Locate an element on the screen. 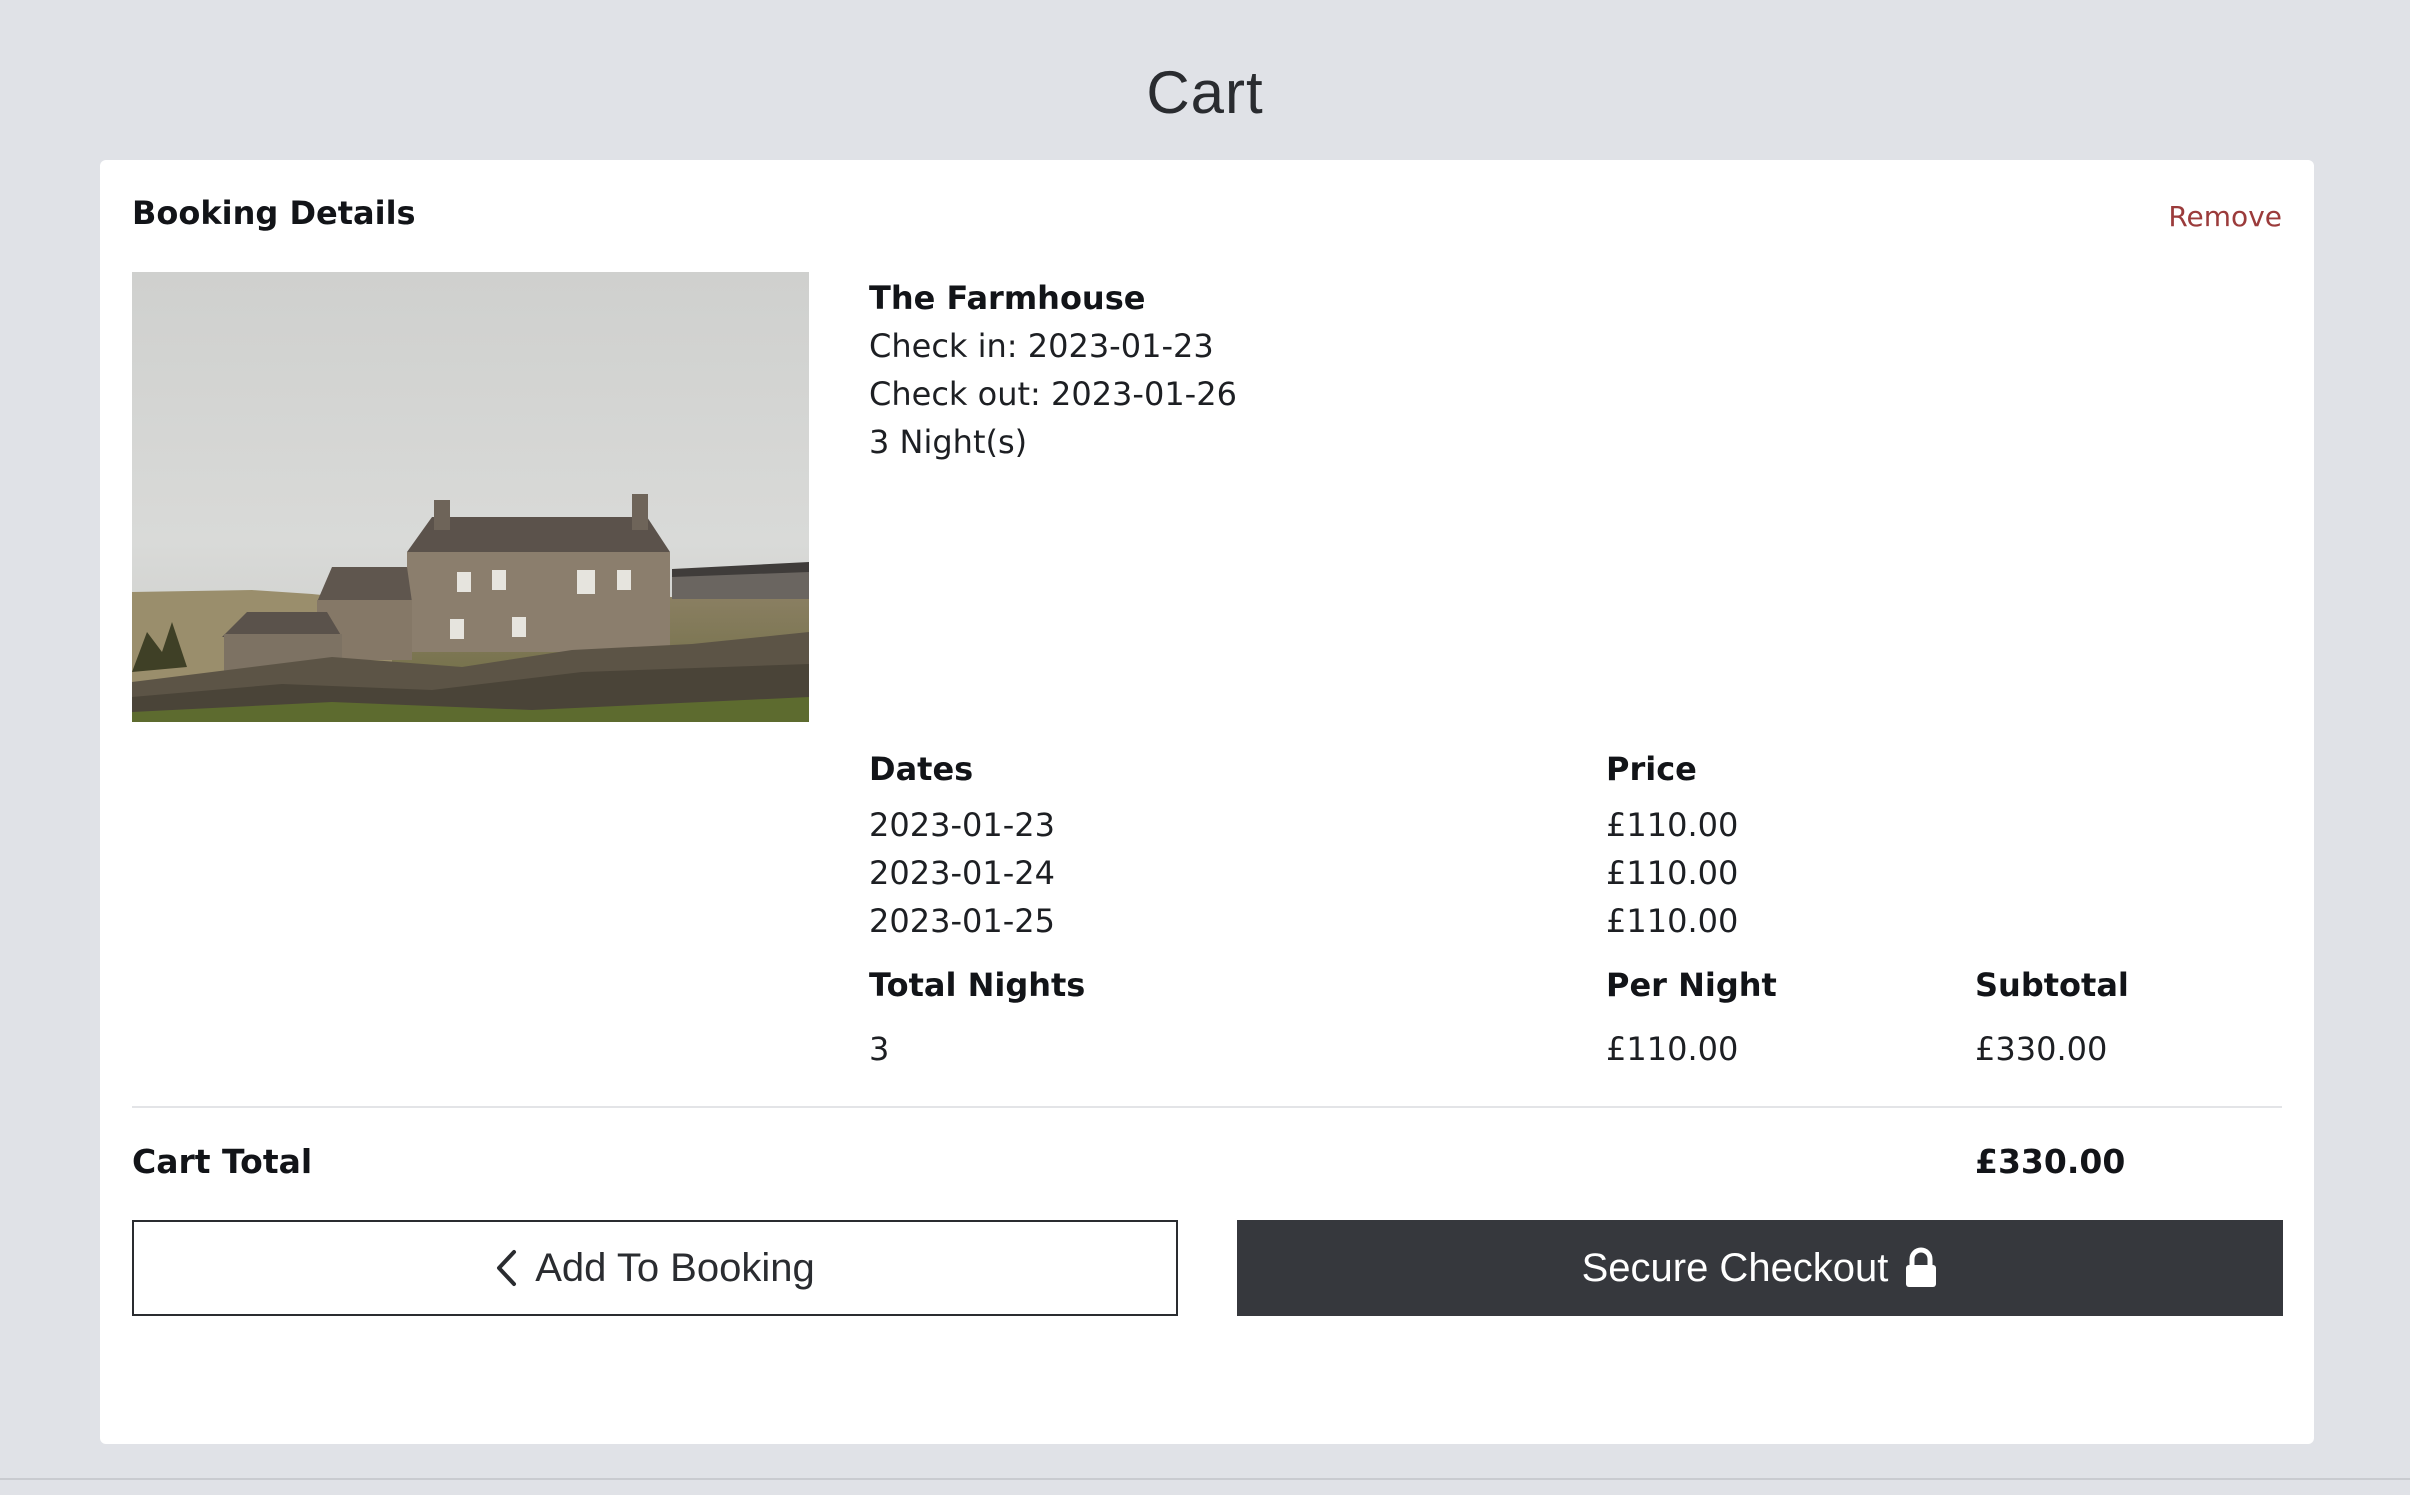  total-nights-value: 3 is located at coordinates (879, 1049).